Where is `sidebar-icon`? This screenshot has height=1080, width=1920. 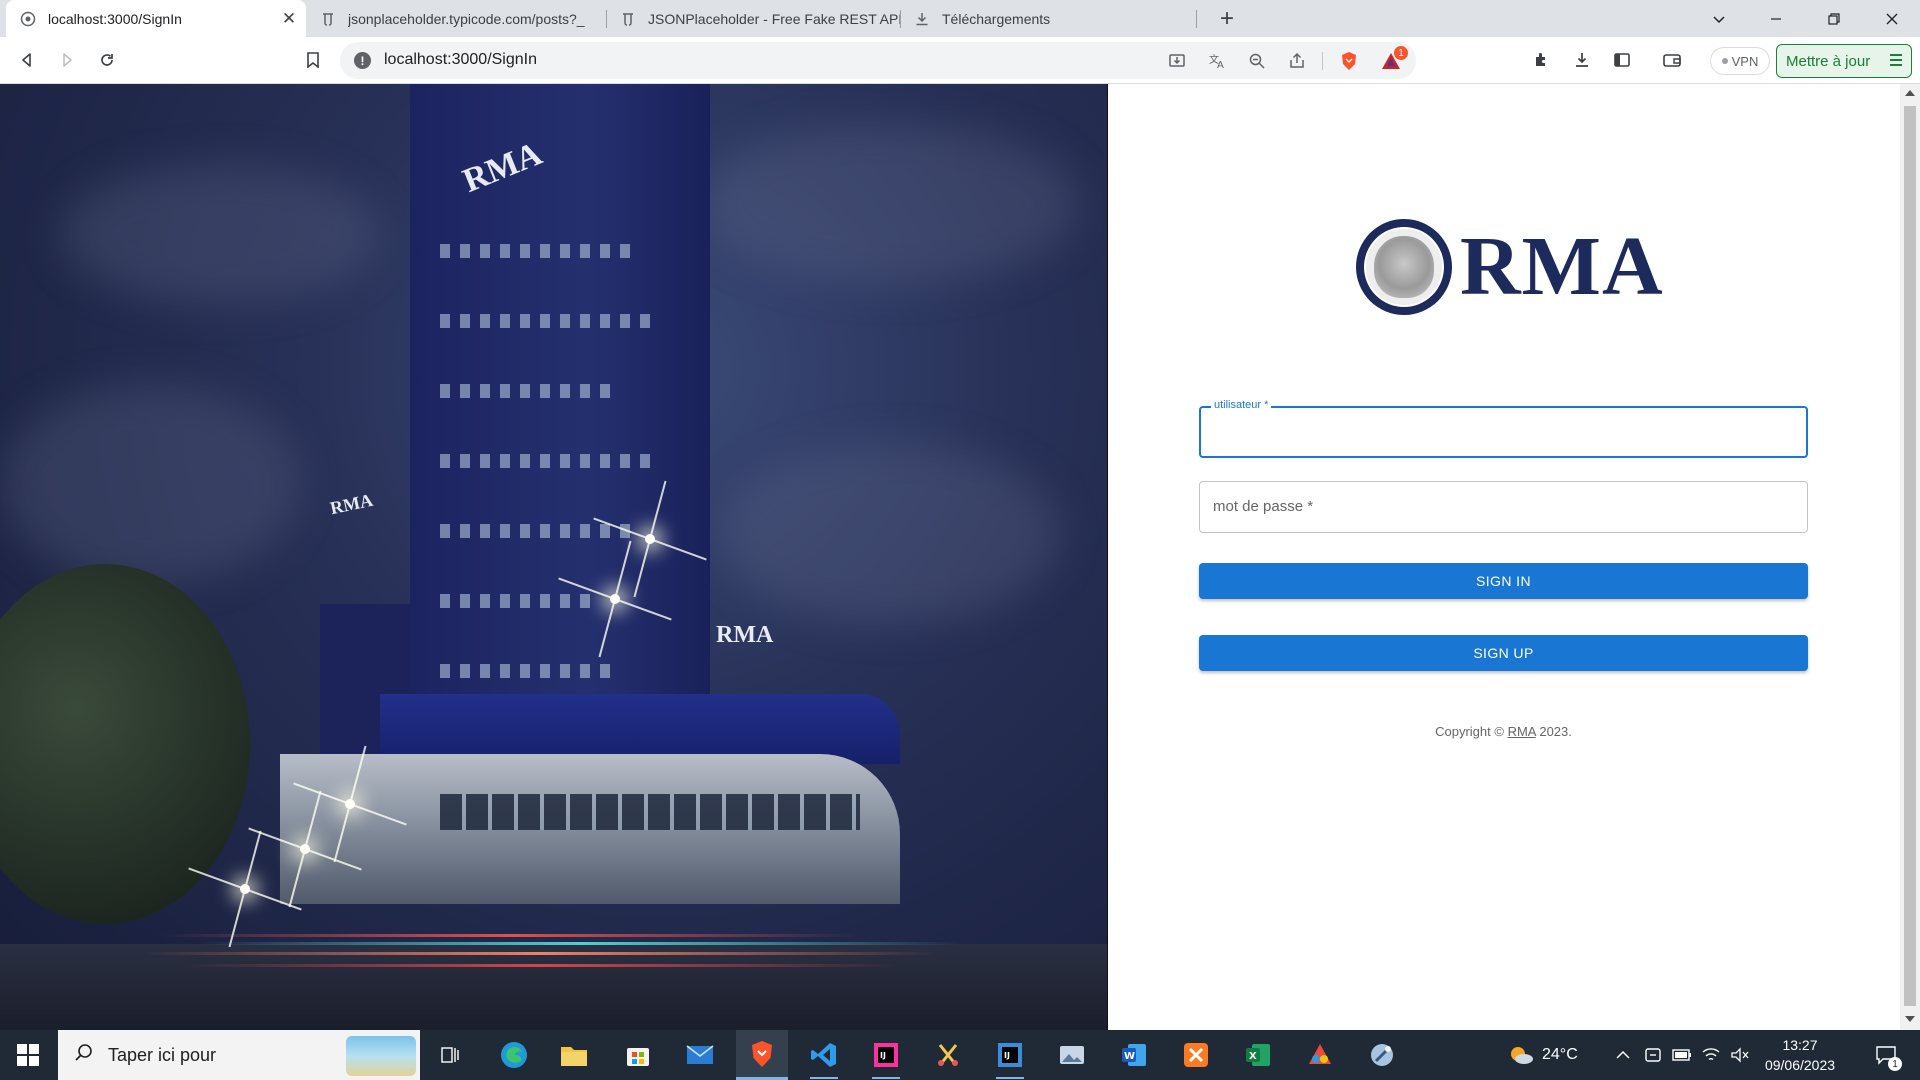
sidebar-icon is located at coordinates (1622, 60).